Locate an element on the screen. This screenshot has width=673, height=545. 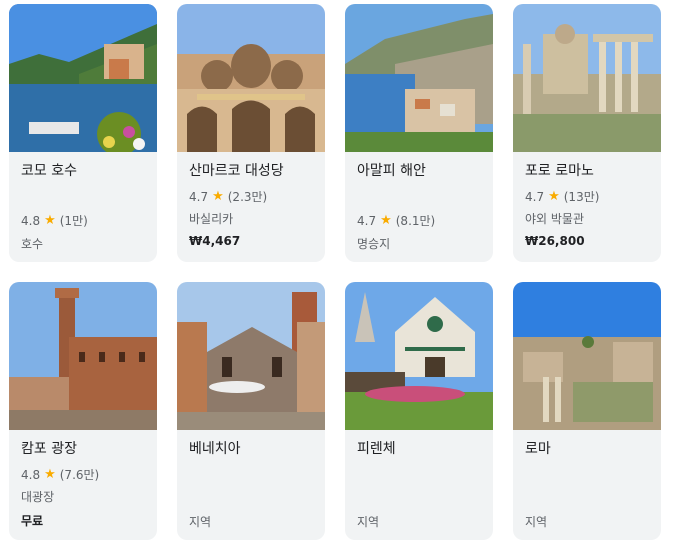
place-card-piazza-del-campo: 캄포 광장 4.8 ★ (7.6만) 대광장 무료 is located at coordinates (83, 411).